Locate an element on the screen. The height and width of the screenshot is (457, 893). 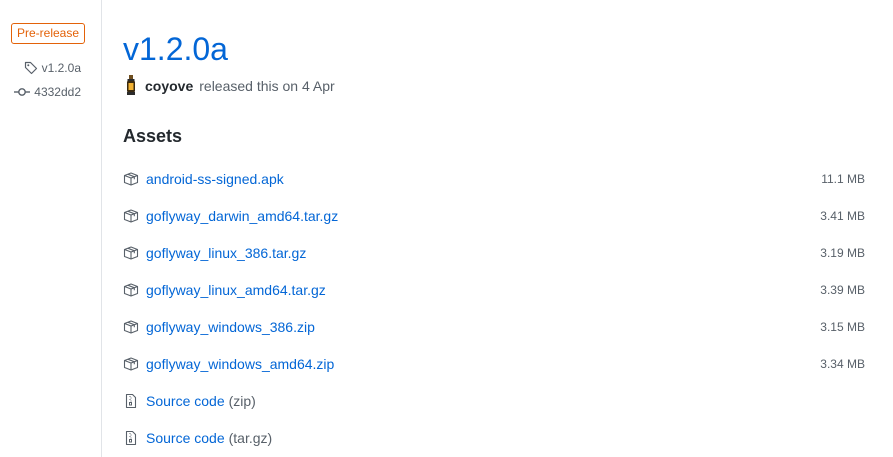
avatar is located at coordinates (131, 86).